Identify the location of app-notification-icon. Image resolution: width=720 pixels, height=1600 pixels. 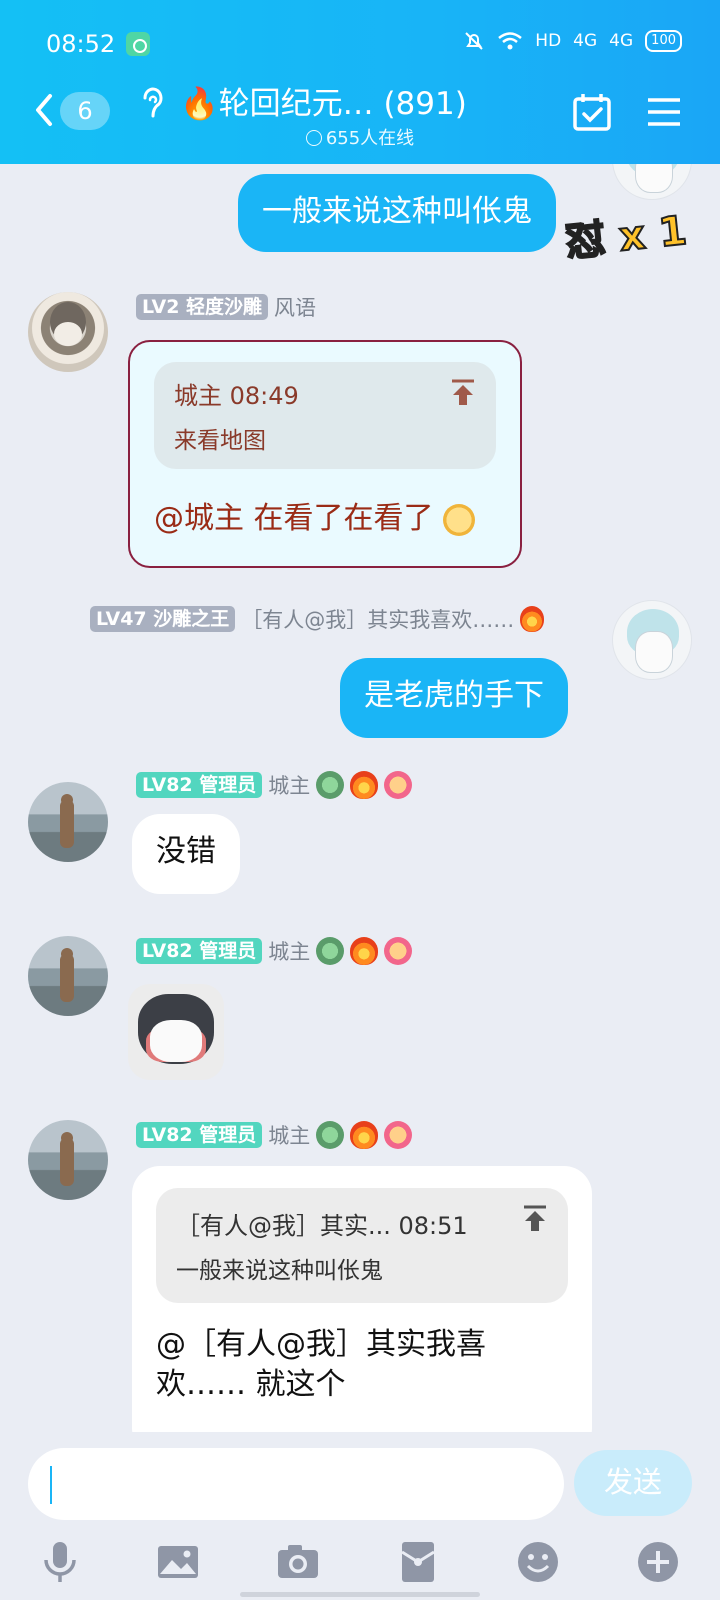
(138, 44).